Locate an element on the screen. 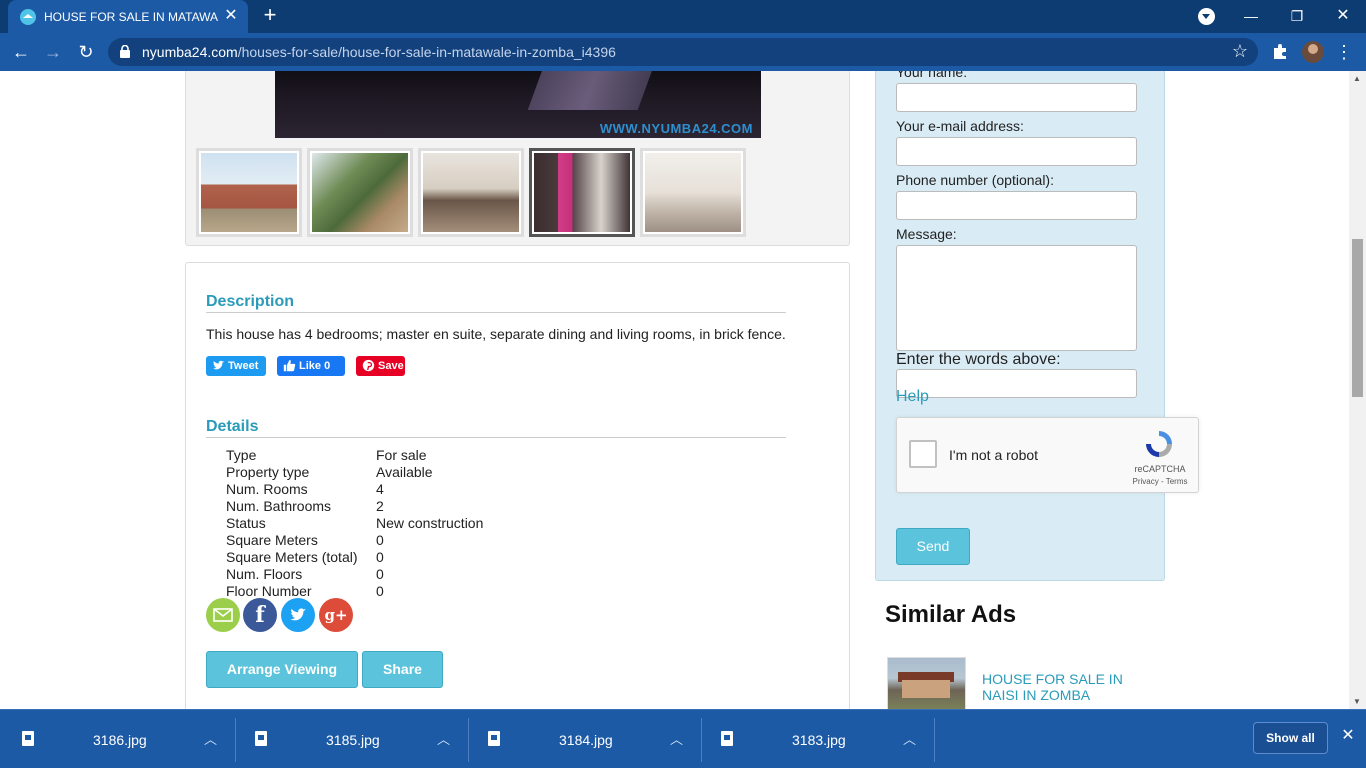  recaptcha-privacy-terms: Privacy - Terms is located at coordinates (1160, 481).